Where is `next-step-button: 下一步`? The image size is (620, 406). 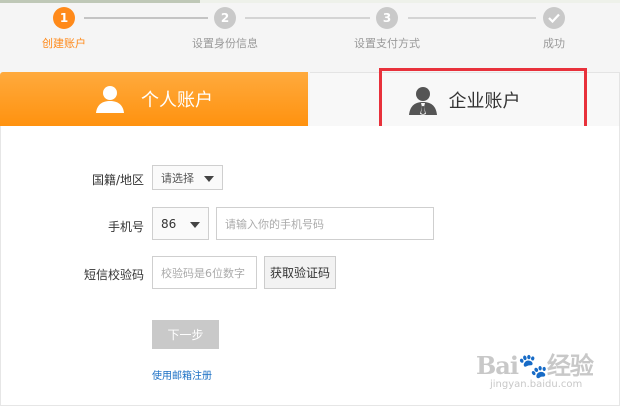 next-step-button: 下一步 is located at coordinates (185, 334).